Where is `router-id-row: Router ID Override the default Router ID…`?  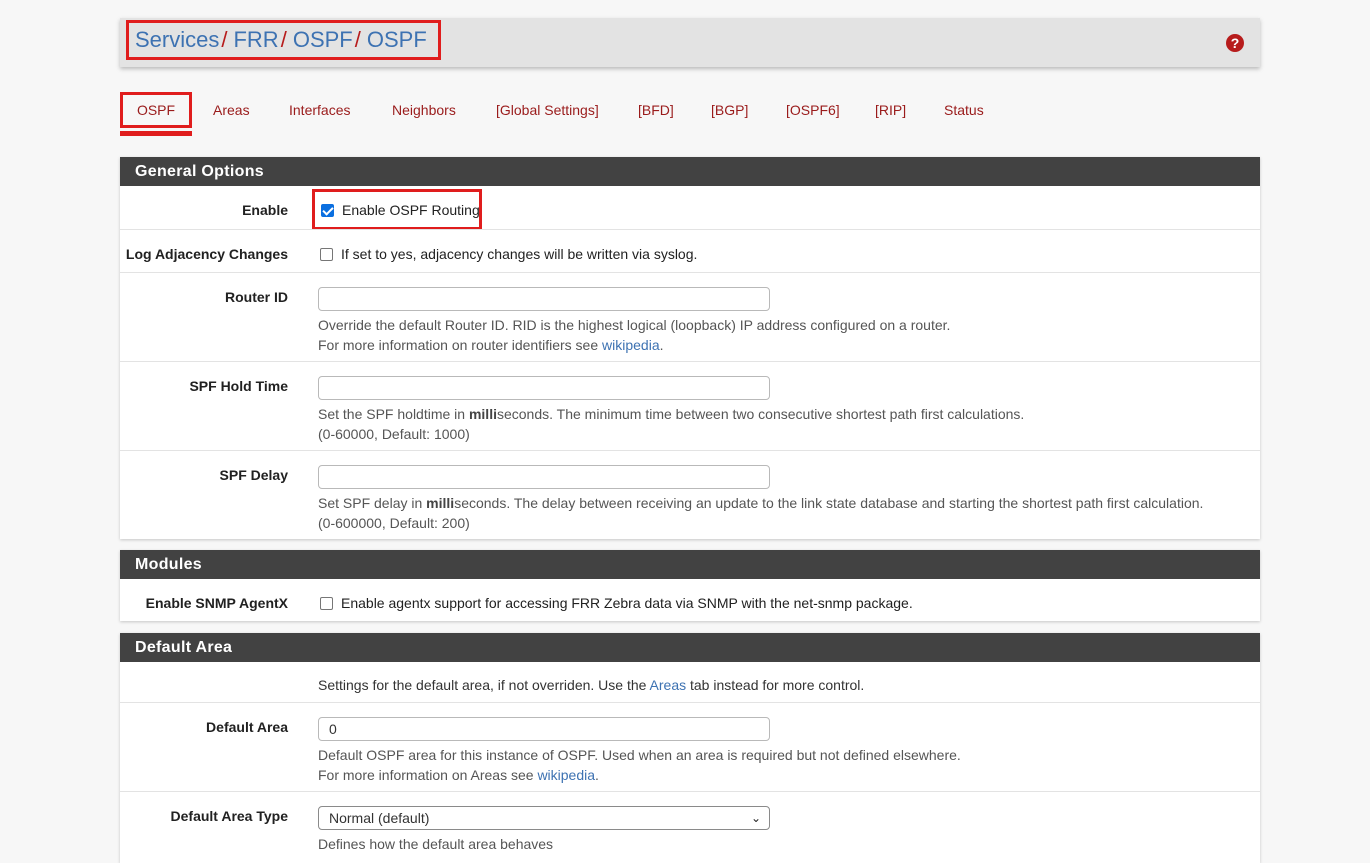 router-id-row: Router ID Override the default Router ID… is located at coordinates (690, 316).